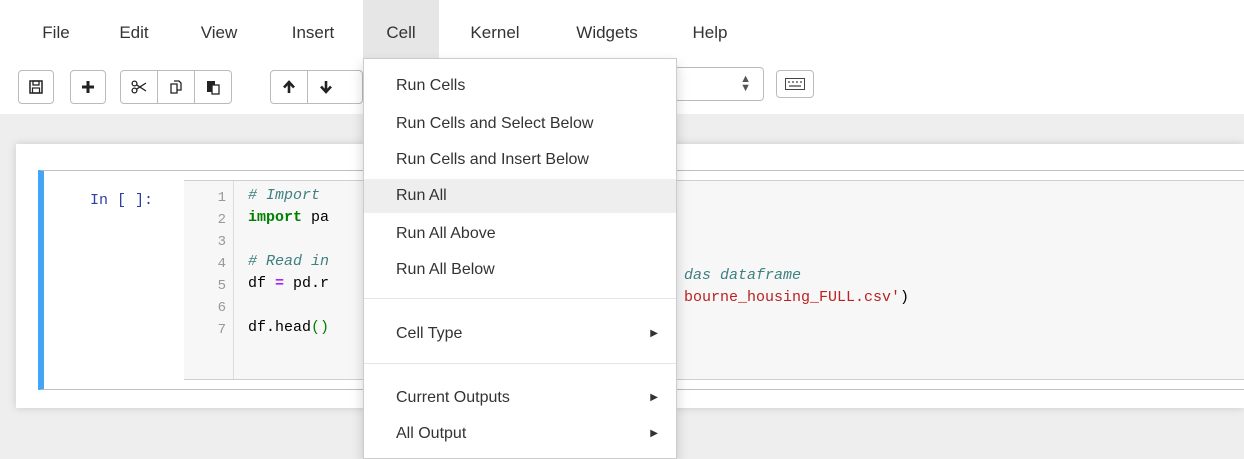 This screenshot has height=459, width=1244. I want to click on menu-item-run-all-above: Run All Above, so click(520, 234).